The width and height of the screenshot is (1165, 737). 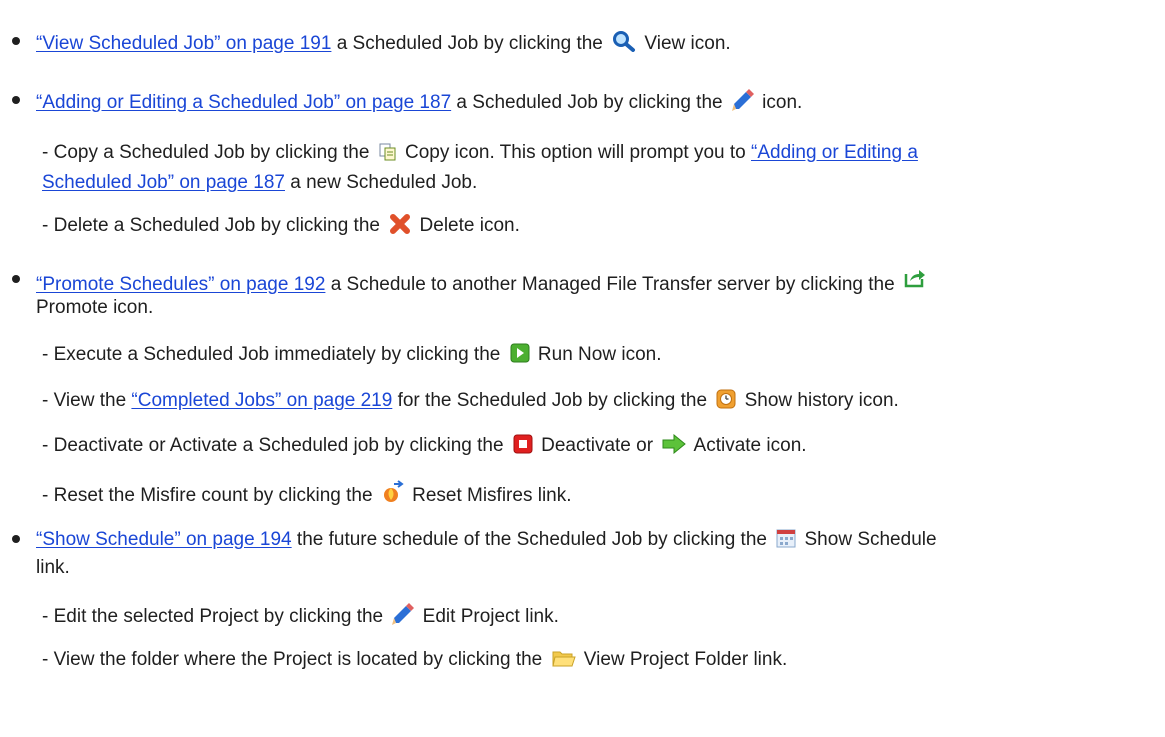 I want to click on copy-icon, so click(x=388, y=152).